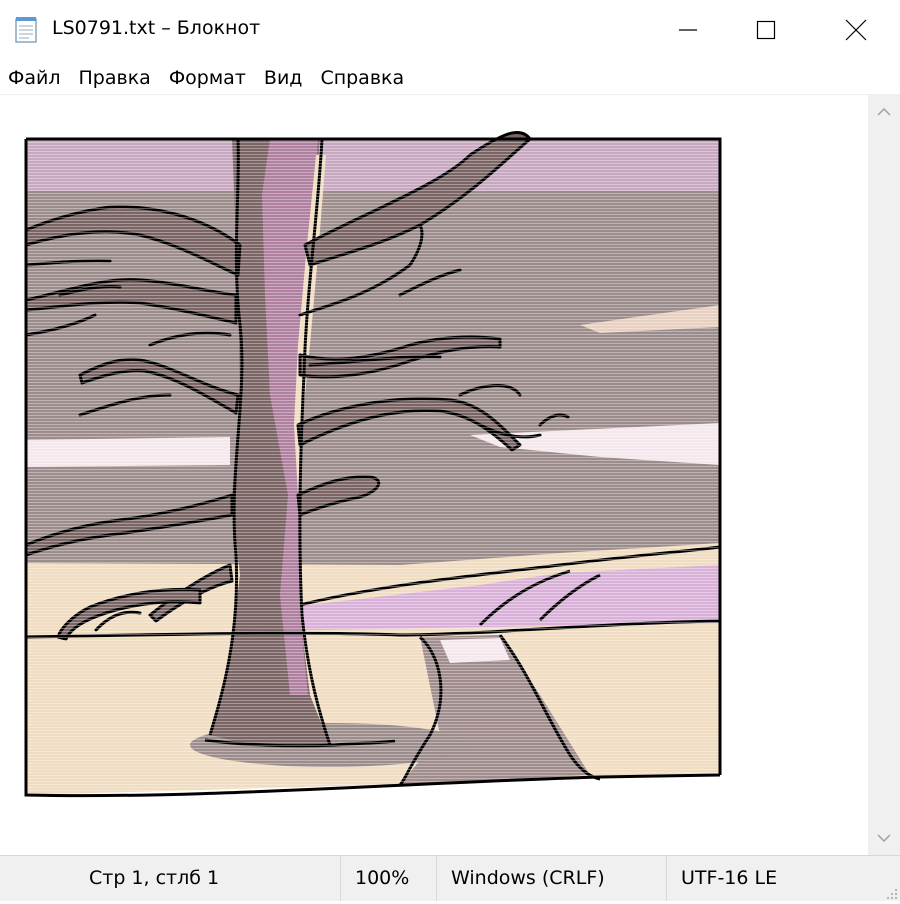 This screenshot has height=904, width=900. I want to click on window-title: LS0791.txt – Блокнот, so click(156, 28).